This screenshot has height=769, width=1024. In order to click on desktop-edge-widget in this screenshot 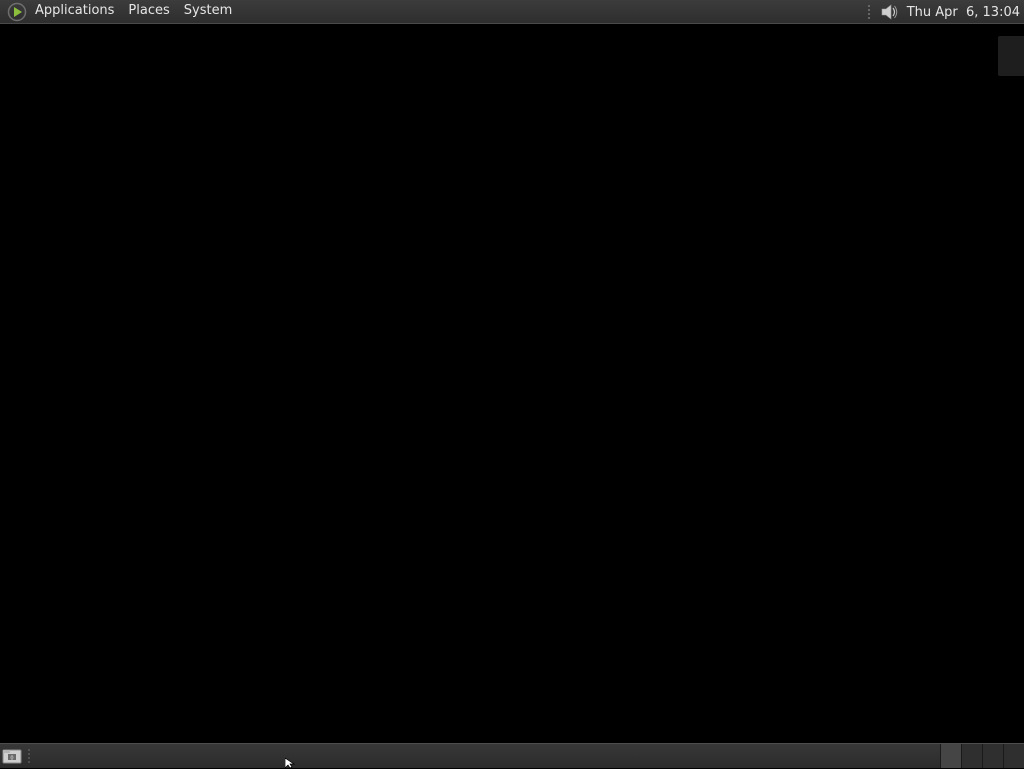, I will do `click(1011, 56)`.